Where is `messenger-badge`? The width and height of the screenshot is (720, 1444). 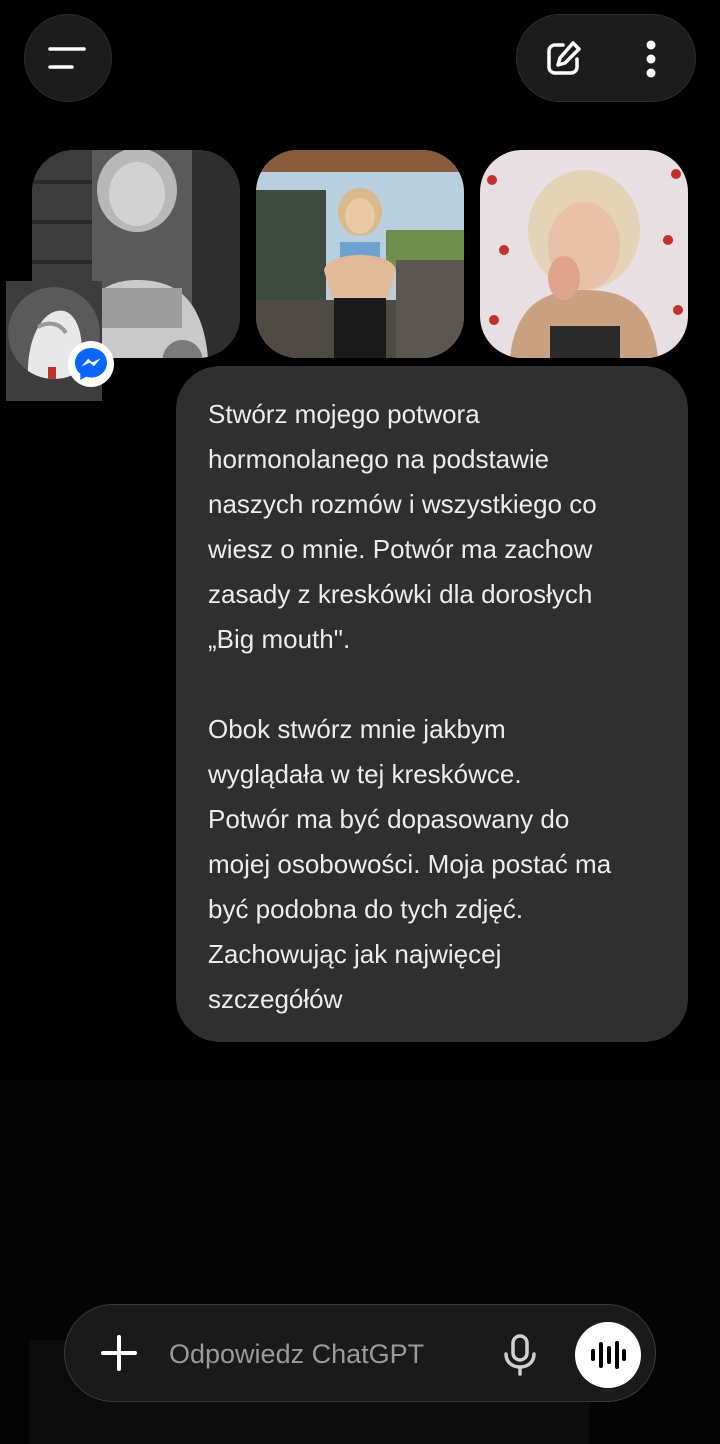 messenger-badge is located at coordinates (91, 364).